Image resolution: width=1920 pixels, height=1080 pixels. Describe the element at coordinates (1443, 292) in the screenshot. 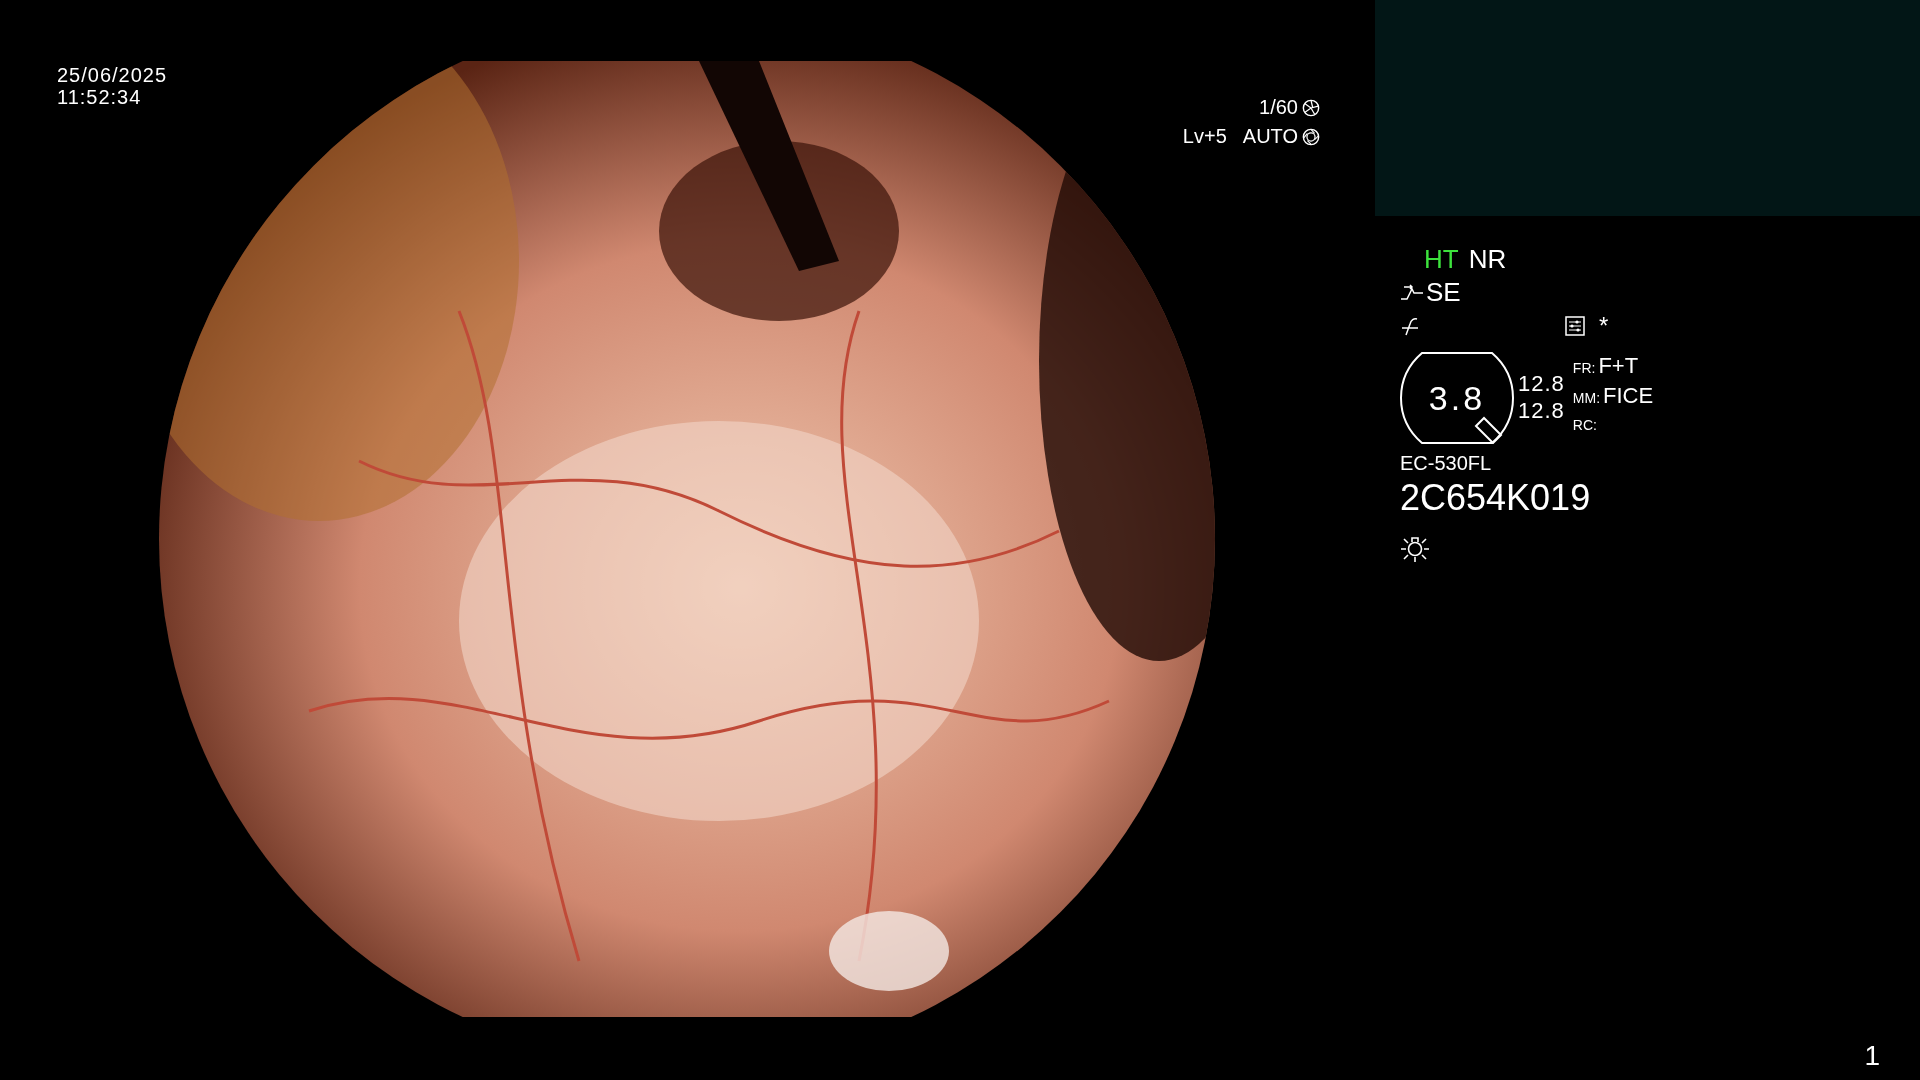

I see `enhancement-text: SE` at that location.